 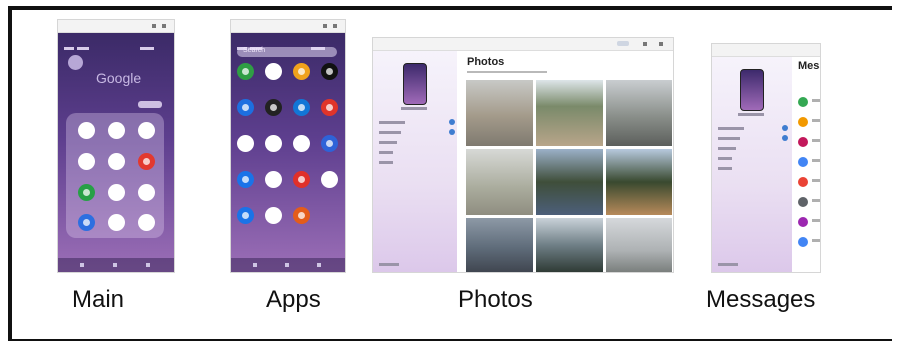 I want to click on files-app-icon, so click(x=301, y=107).